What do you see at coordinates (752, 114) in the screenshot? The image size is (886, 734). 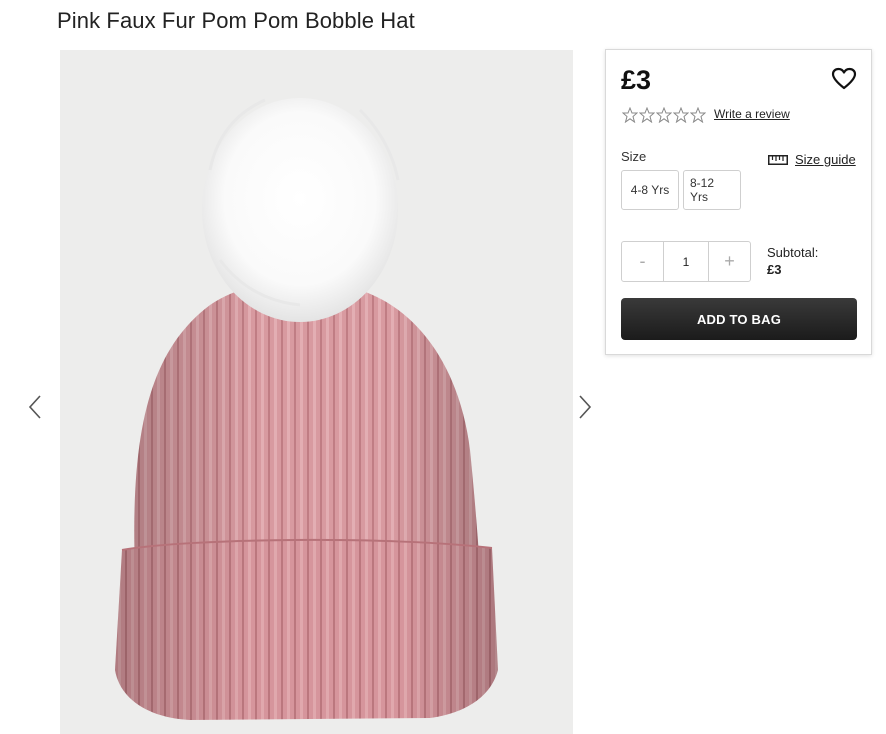 I see `write-review-link: Write a review` at bounding box center [752, 114].